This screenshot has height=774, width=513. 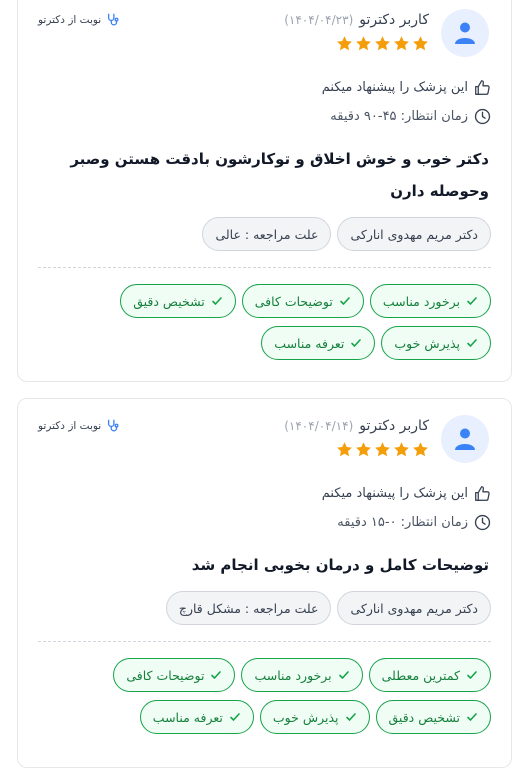 What do you see at coordinates (399, 116) in the screenshot?
I see `wait-time-text: زمان انتظار: ۴۵-۹۰ دقیقه` at bounding box center [399, 116].